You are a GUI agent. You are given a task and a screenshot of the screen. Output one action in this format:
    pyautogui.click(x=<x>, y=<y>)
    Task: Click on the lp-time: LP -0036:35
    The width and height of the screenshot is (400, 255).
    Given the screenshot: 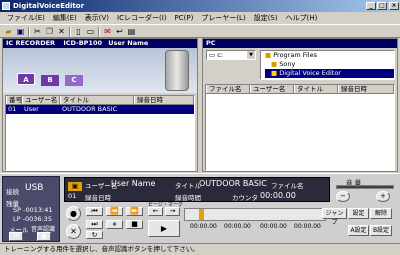 What is the action you would take?
    pyautogui.click(x=32, y=219)
    